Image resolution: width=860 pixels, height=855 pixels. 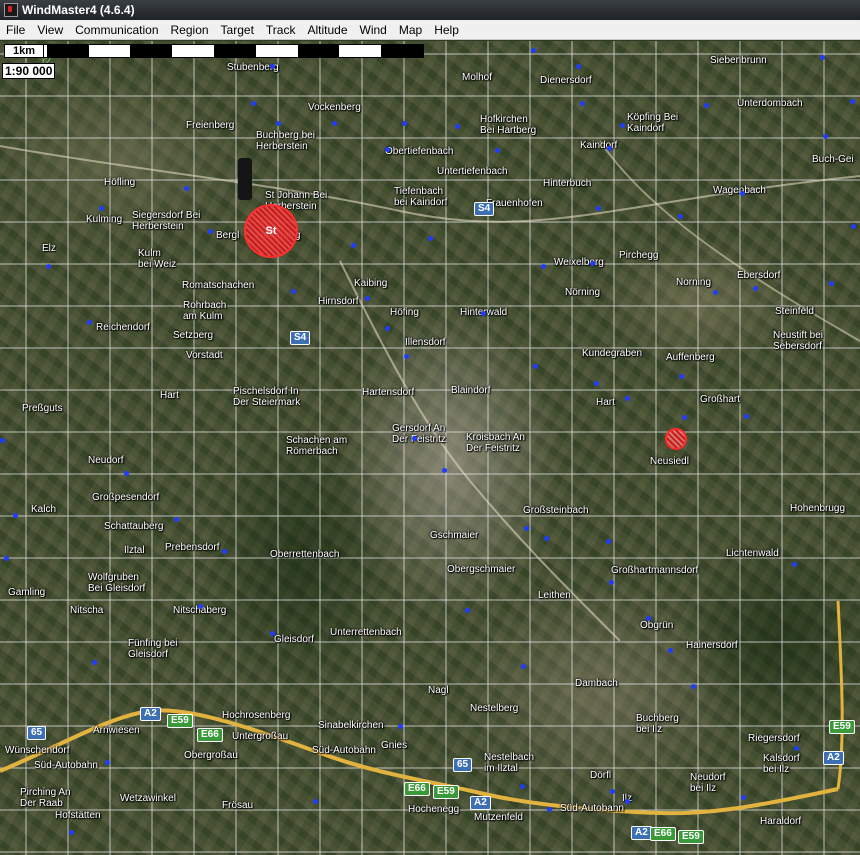 What do you see at coordinates (87, 610) in the screenshot?
I see `place-label: Nitscha` at bounding box center [87, 610].